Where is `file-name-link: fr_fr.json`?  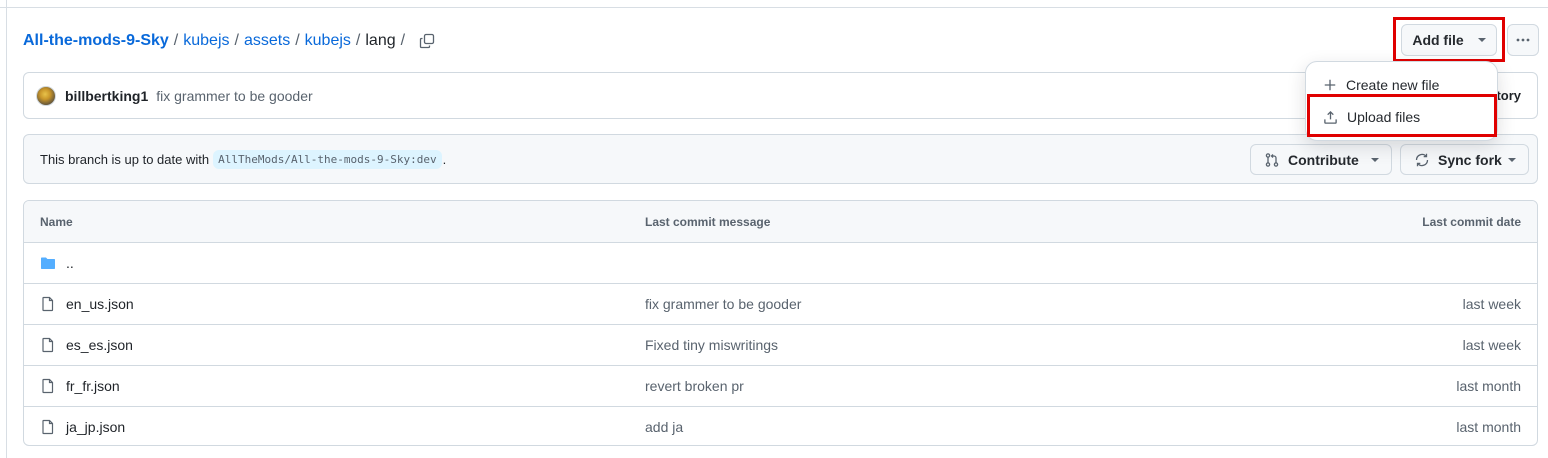
file-name-link: fr_fr.json is located at coordinates (93, 386).